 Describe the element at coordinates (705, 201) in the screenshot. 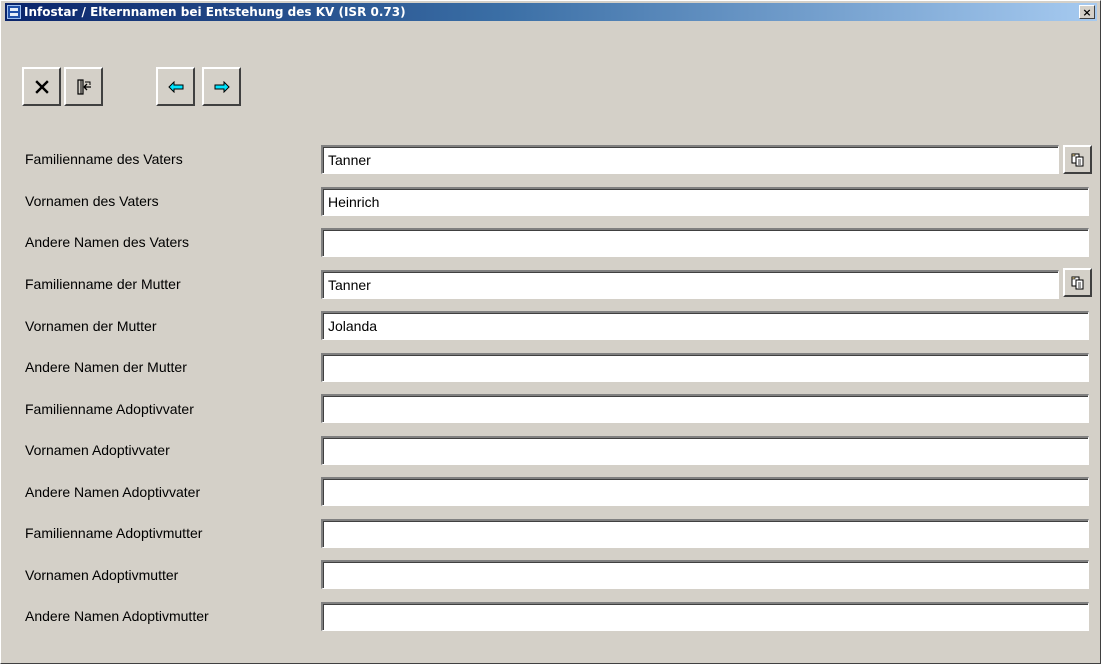

I see `input-vornamen-vater: Heinrich` at that location.